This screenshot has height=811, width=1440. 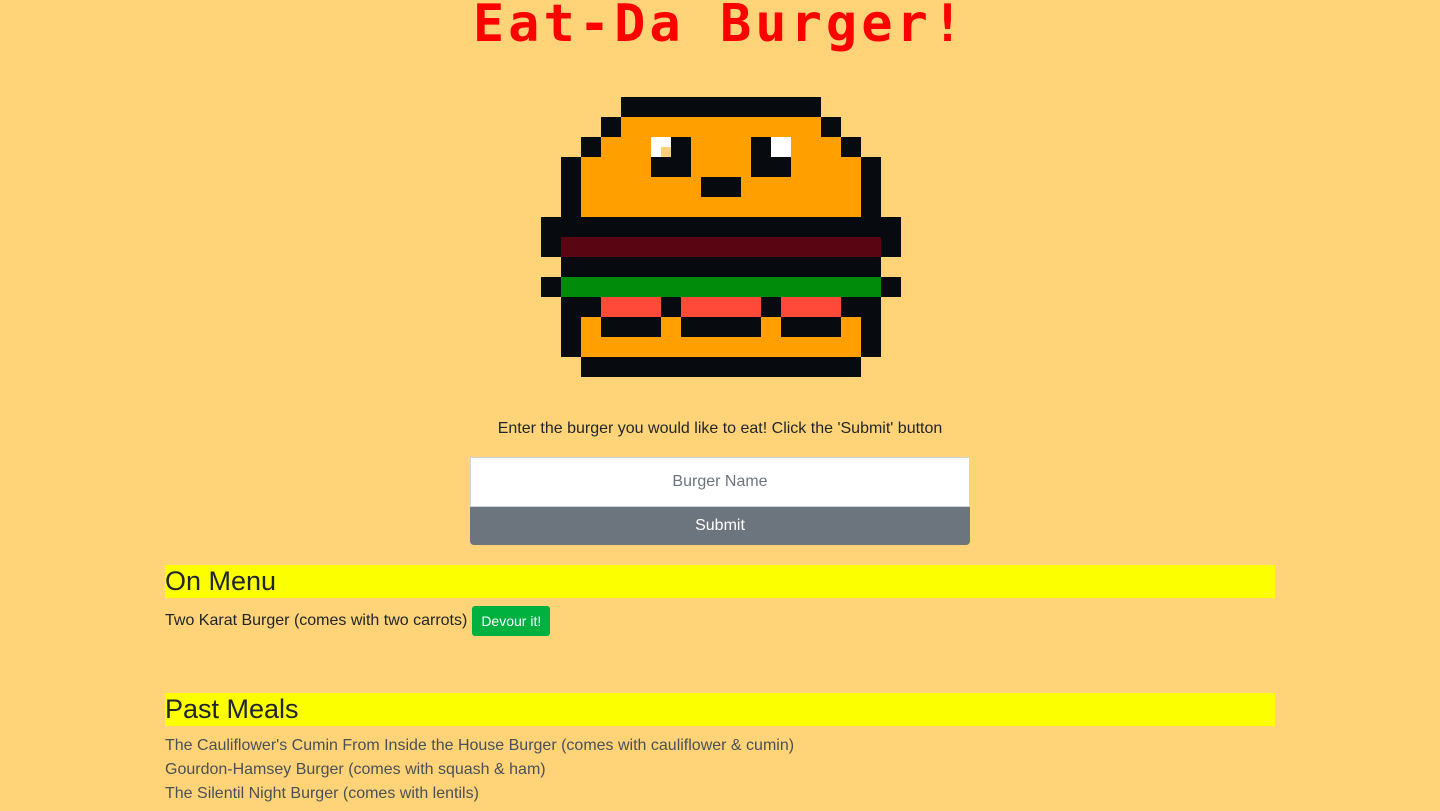 What do you see at coordinates (511, 621) in the screenshot?
I see `devour-button: Devour it!` at bounding box center [511, 621].